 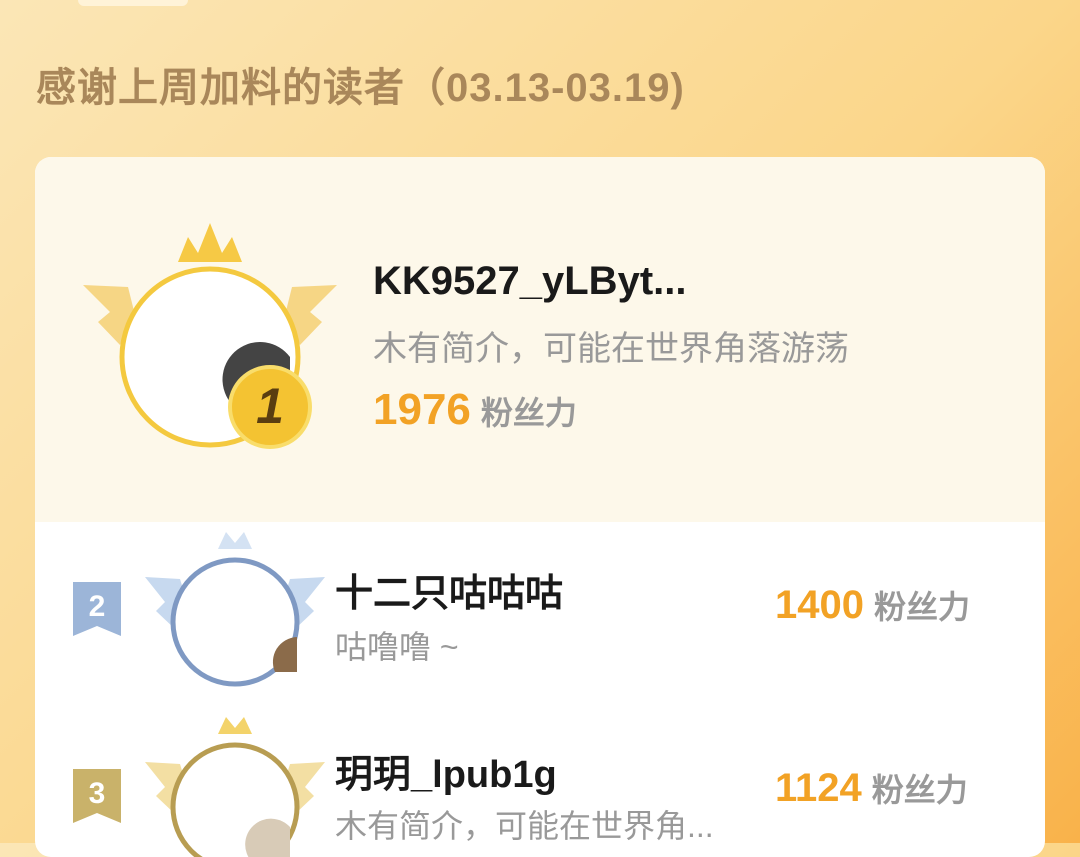 I want to click on rank-1-avatar-frame: 1, so click(x=210, y=337).